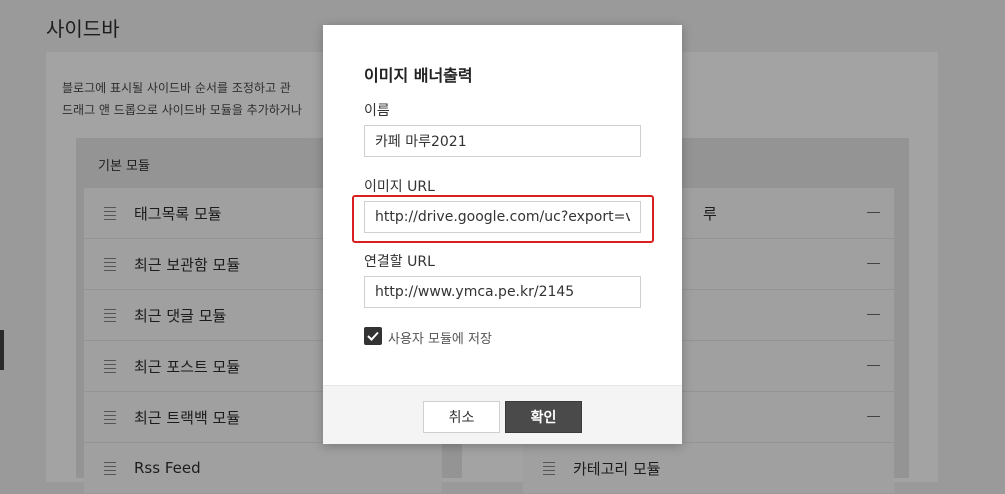 Image resolution: width=1005 pixels, height=494 pixels. What do you see at coordinates (399, 187) in the screenshot?
I see `image-url-label: 이미지 URL` at bounding box center [399, 187].